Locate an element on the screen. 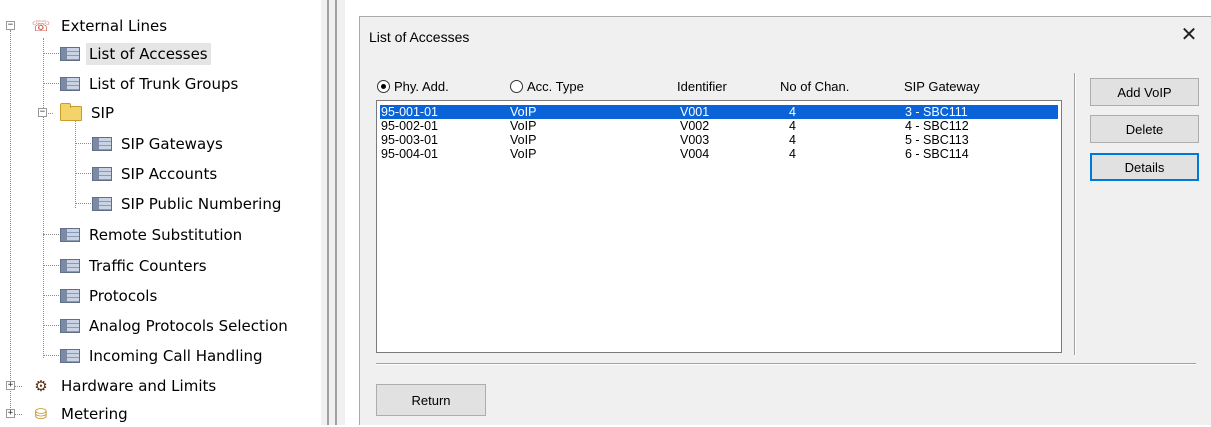  tree-item-label: List of Trunk Groups is located at coordinates (164, 84).